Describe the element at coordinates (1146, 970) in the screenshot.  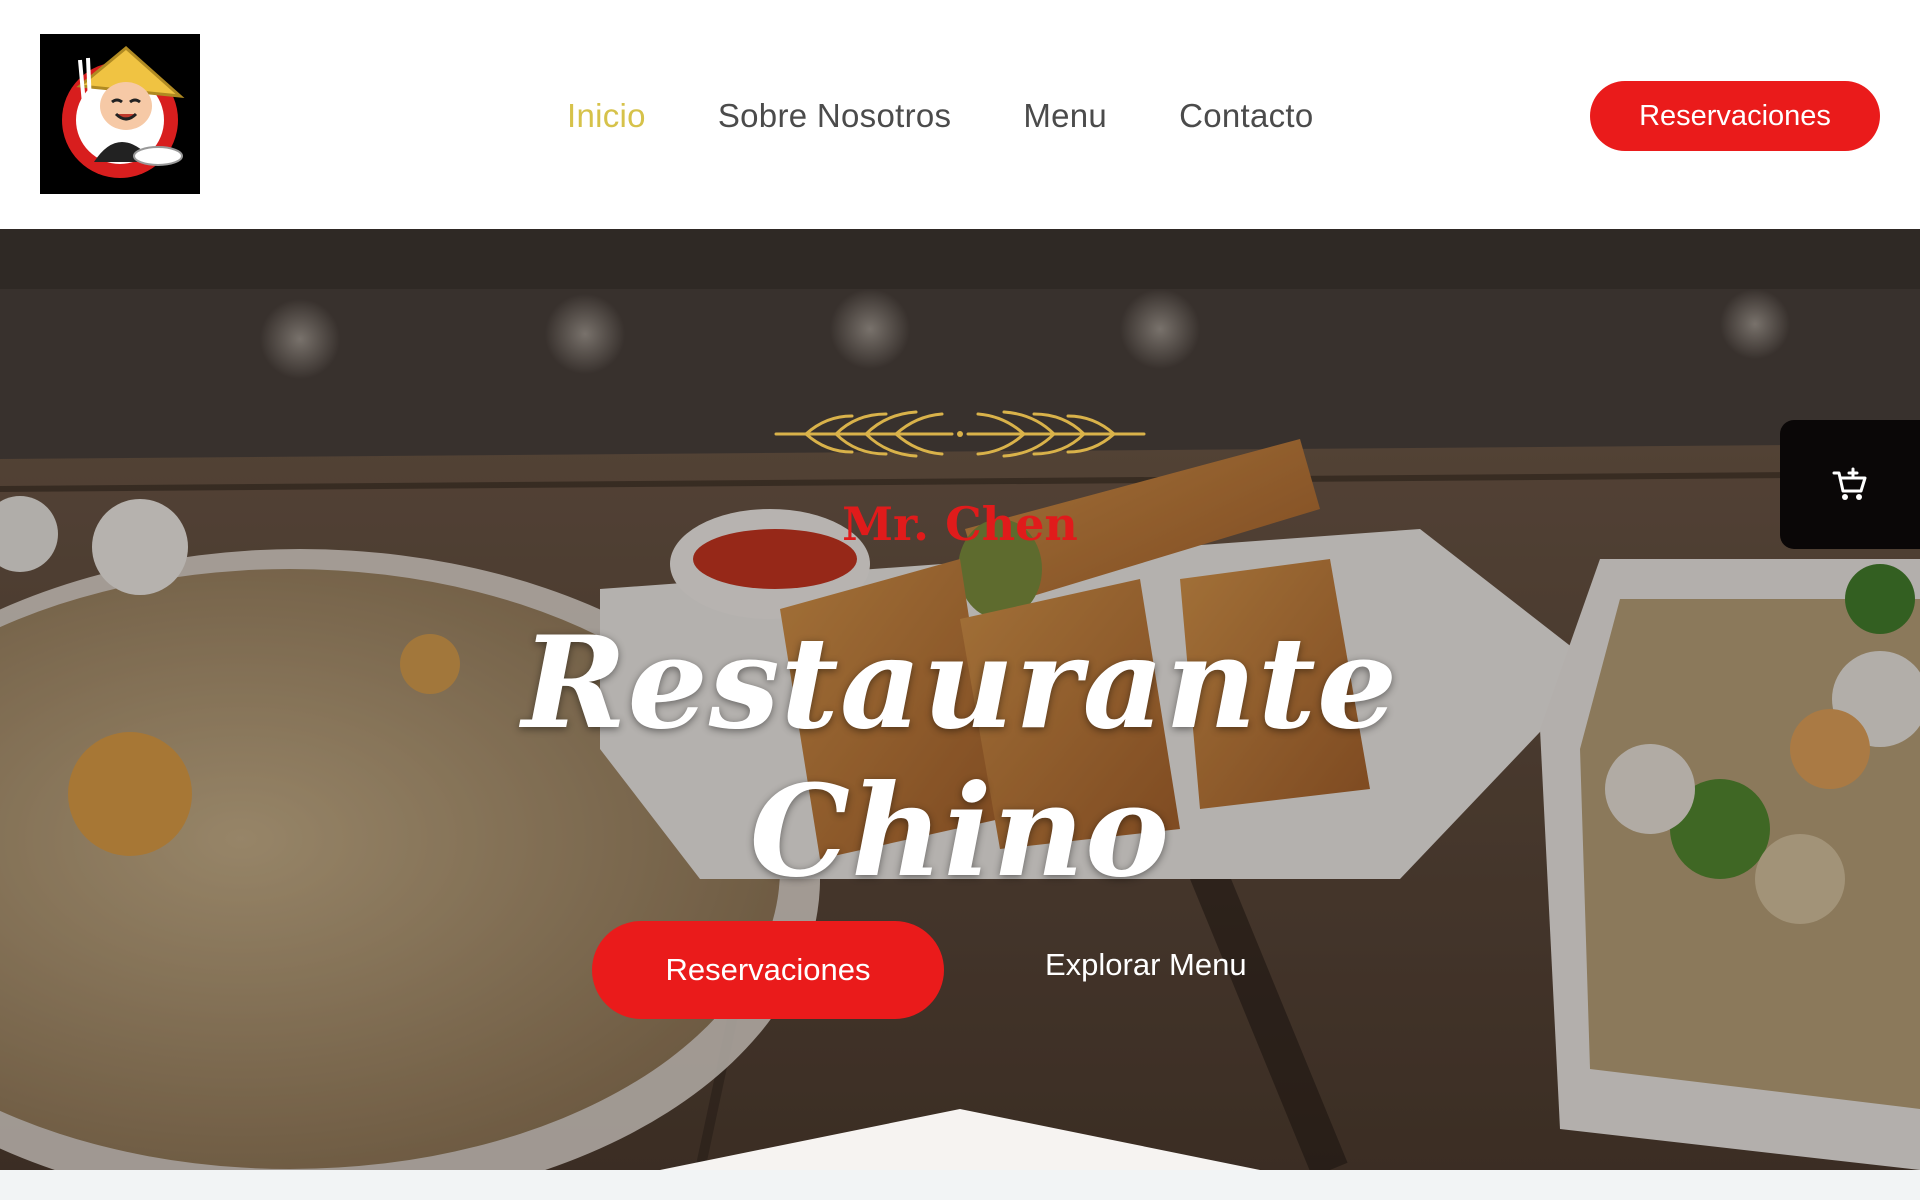
I see `explore-menu-link: Explorar Menu` at that location.